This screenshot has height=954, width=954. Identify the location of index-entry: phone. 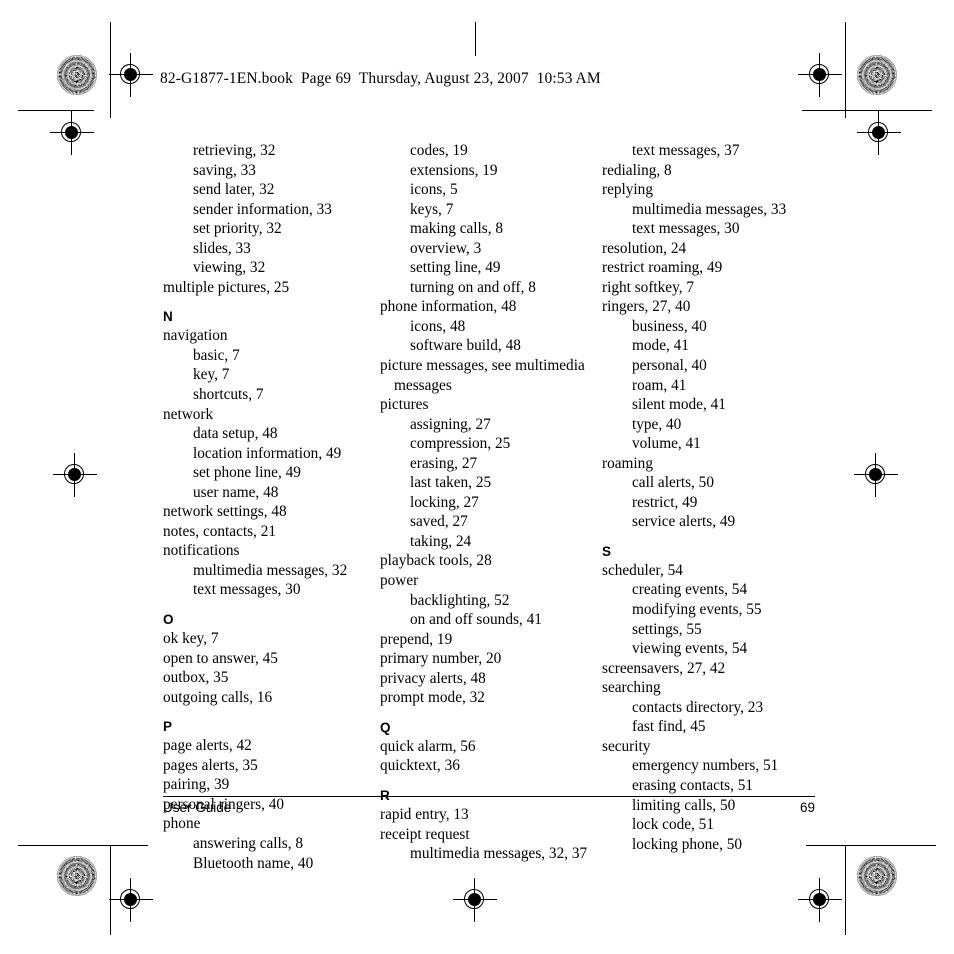
(182, 824).